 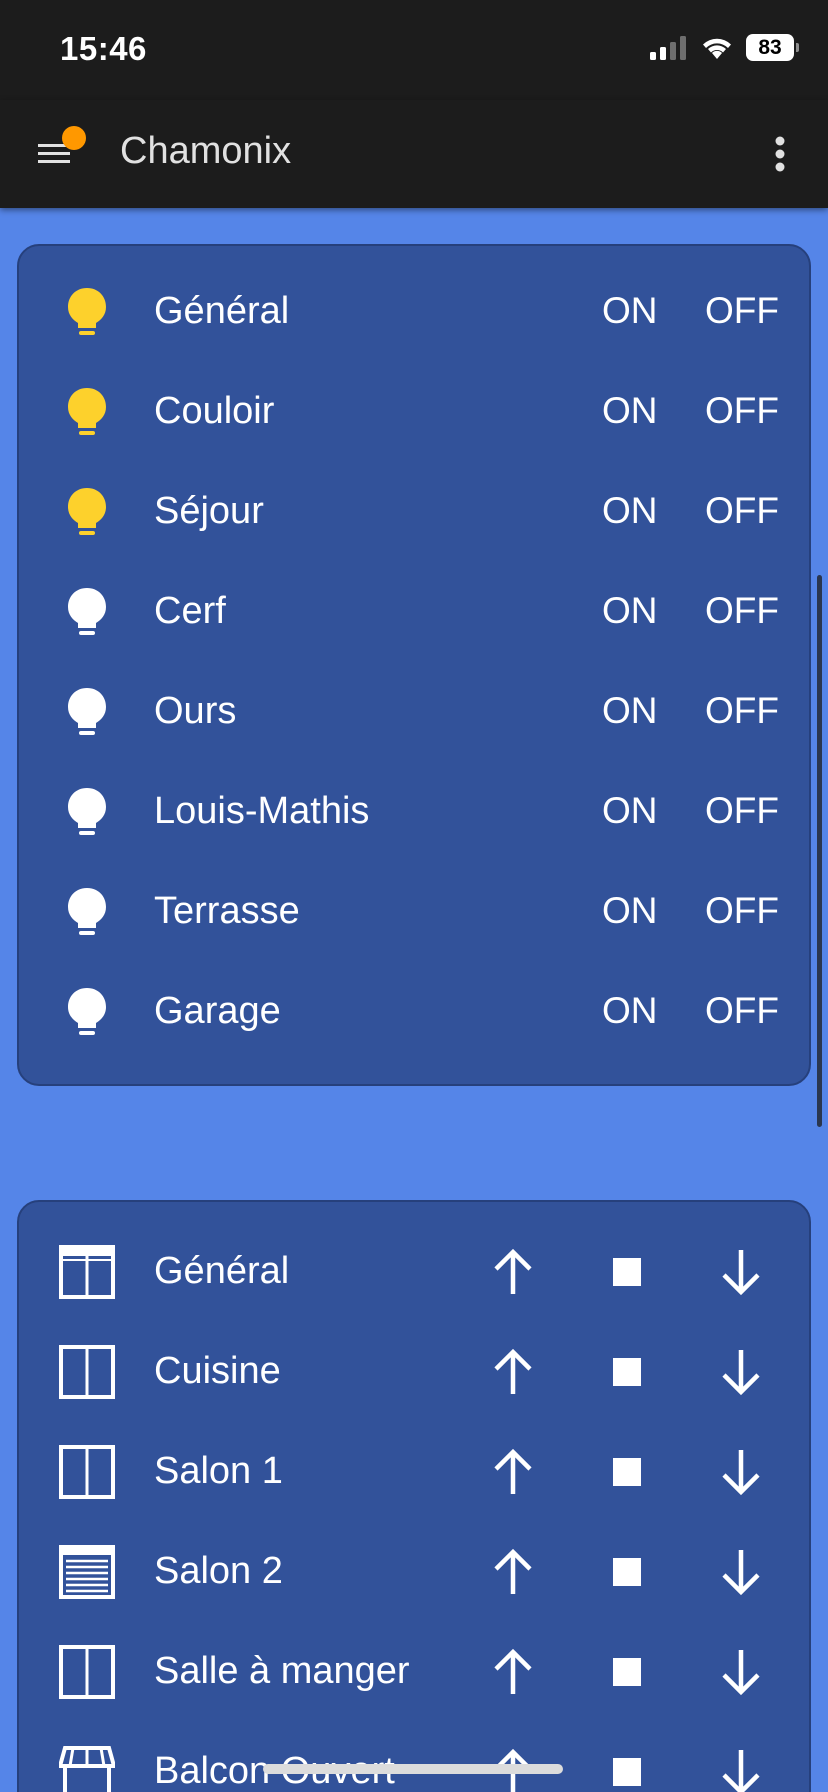 I want to click on home-indicator, so click(x=413, y=1769).